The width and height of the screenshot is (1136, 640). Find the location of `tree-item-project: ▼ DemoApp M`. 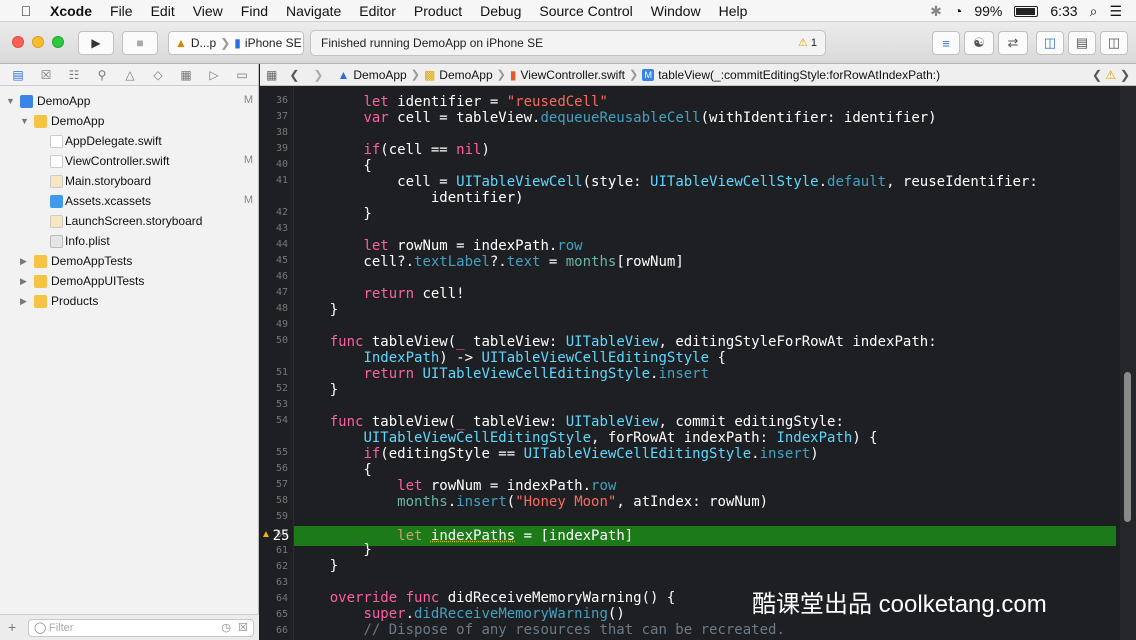

tree-item-project: ▼ DemoApp M is located at coordinates (129, 101).